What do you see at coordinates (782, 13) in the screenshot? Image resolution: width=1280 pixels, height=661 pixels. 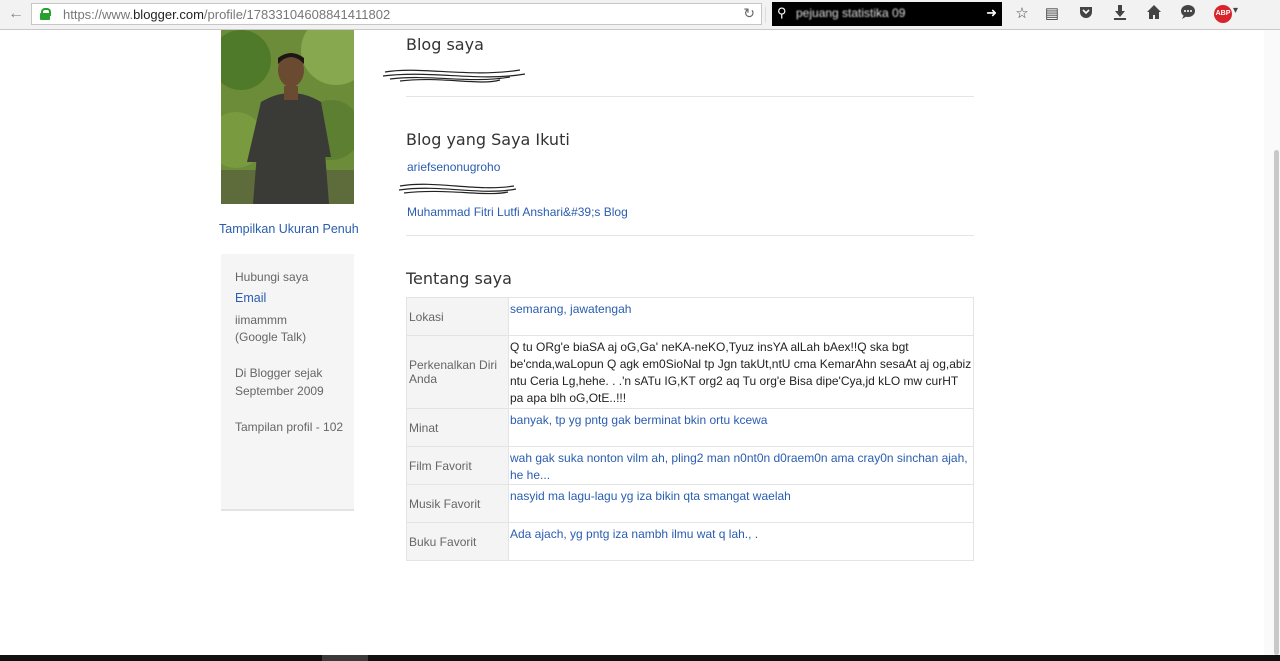 I see `search-icon: ⚲` at bounding box center [782, 13].